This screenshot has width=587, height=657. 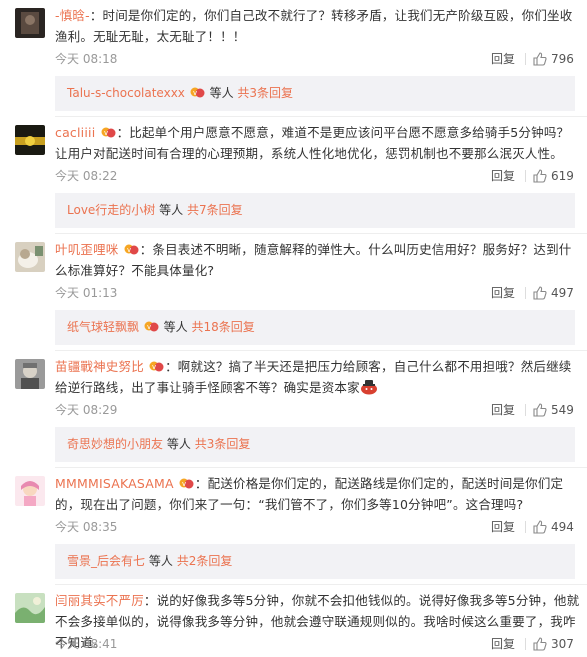 I want to click on like-count: 494, so click(x=562, y=527).